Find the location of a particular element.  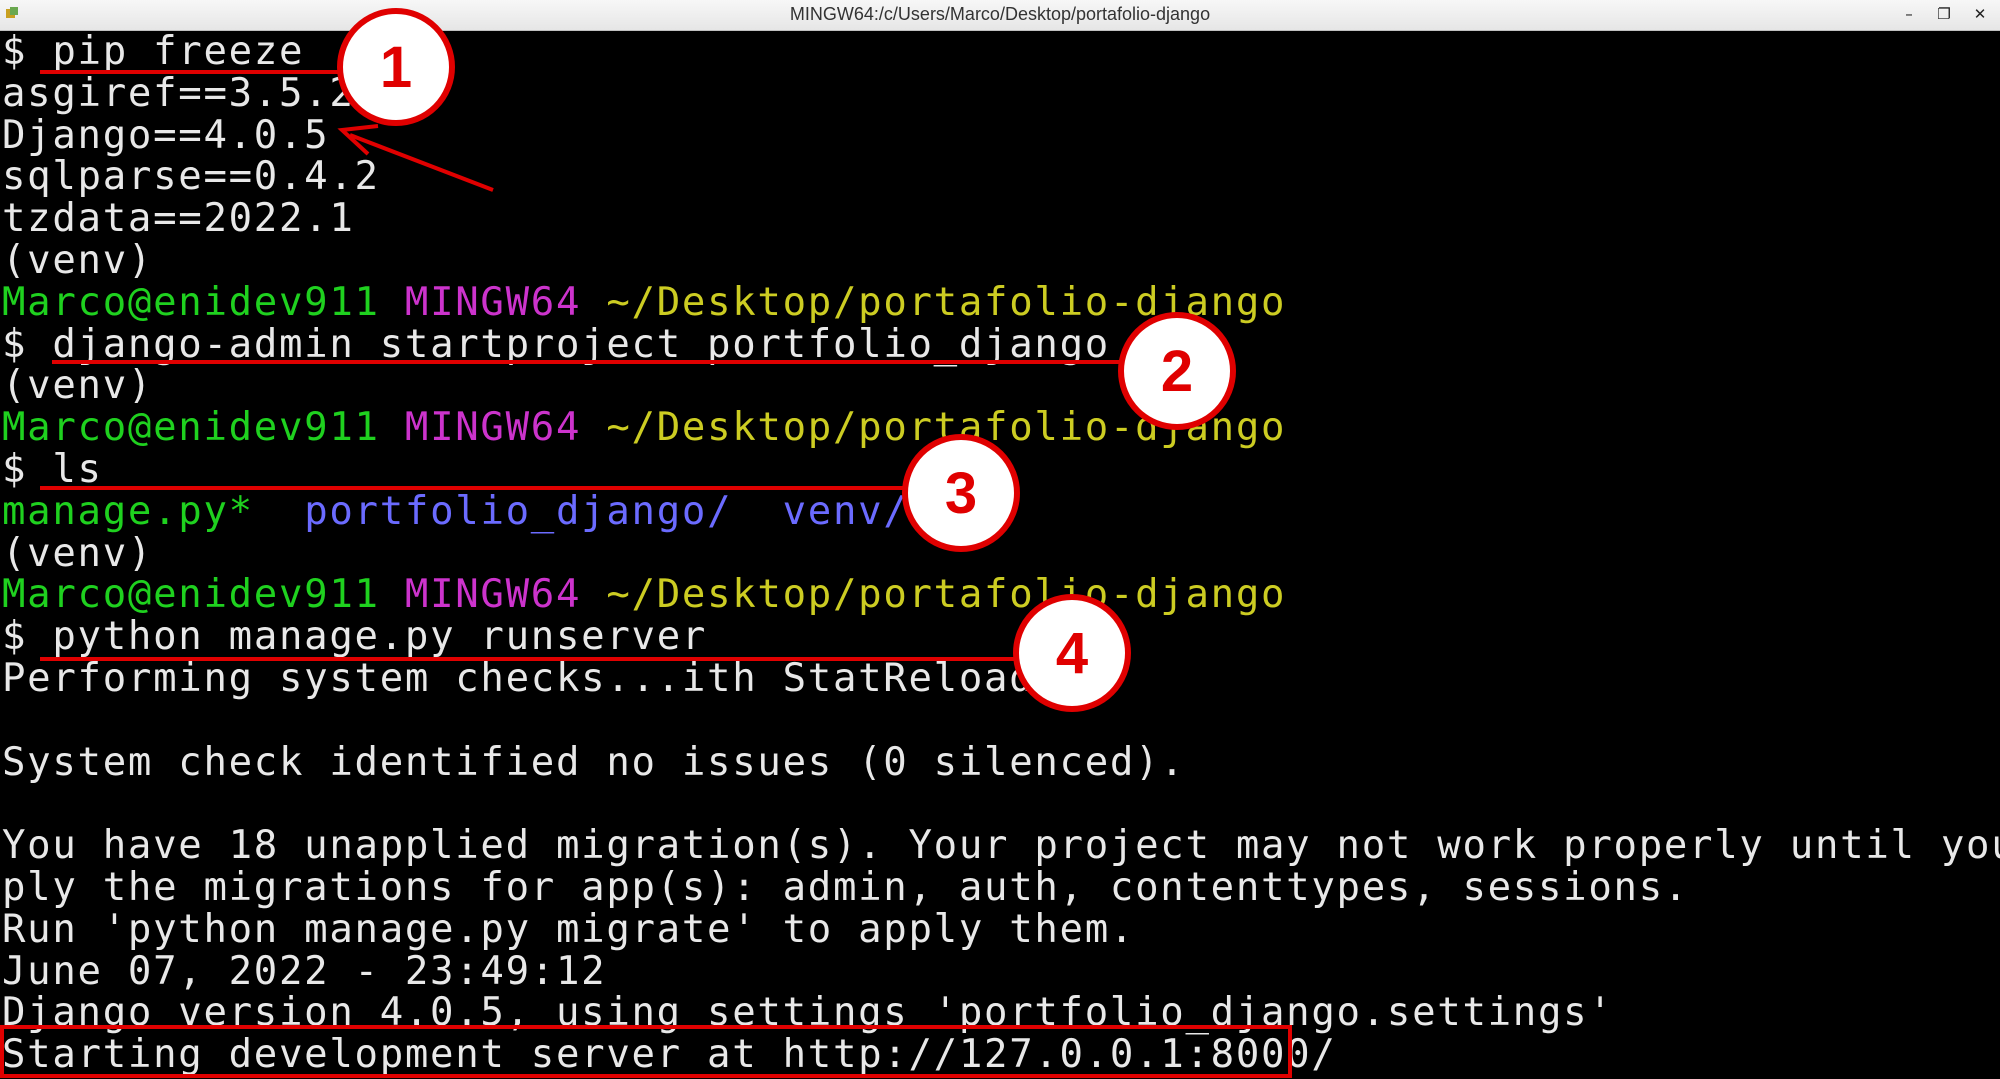

ls-output-line: manage.py* portfolio_django/ venv/ is located at coordinates (1001, 511).